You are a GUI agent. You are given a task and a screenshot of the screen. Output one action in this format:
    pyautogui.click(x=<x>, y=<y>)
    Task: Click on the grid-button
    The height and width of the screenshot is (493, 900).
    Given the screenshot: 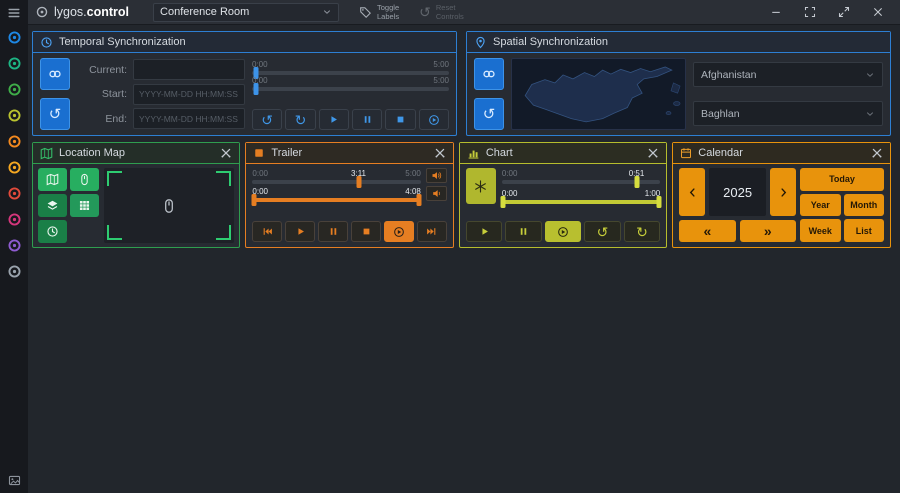 What is the action you would take?
    pyautogui.click(x=84, y=205)
    